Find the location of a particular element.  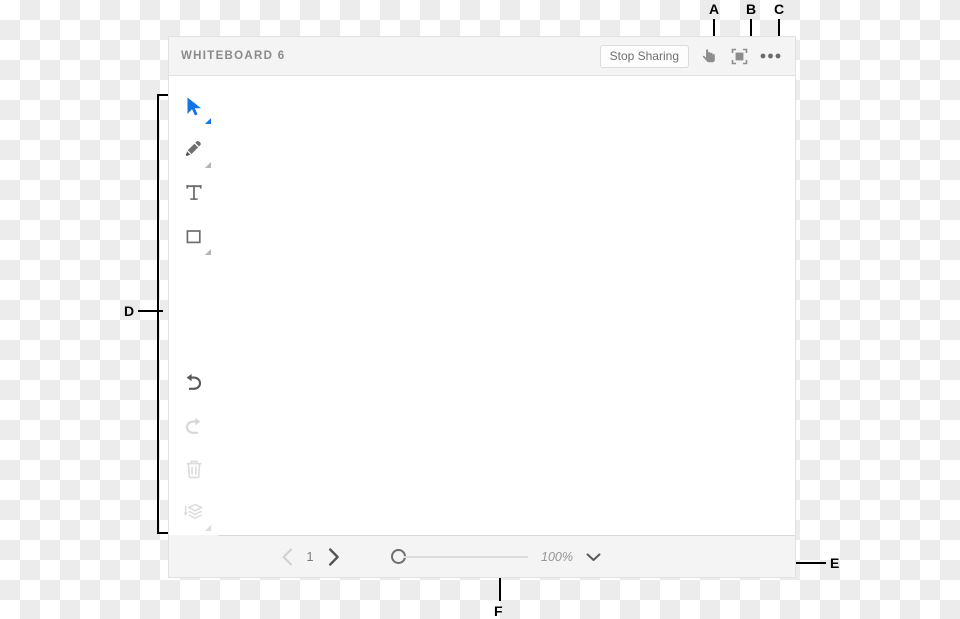

tool-rail is located at coordinates (193, 305).